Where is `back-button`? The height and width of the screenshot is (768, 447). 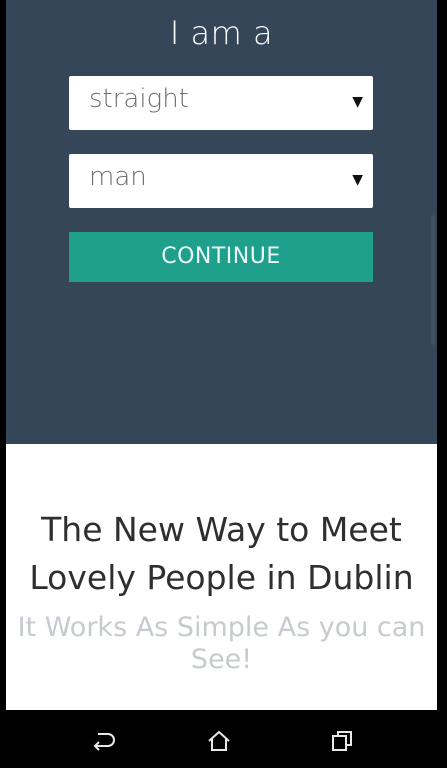 back-button is located at coordinates (103, 741).